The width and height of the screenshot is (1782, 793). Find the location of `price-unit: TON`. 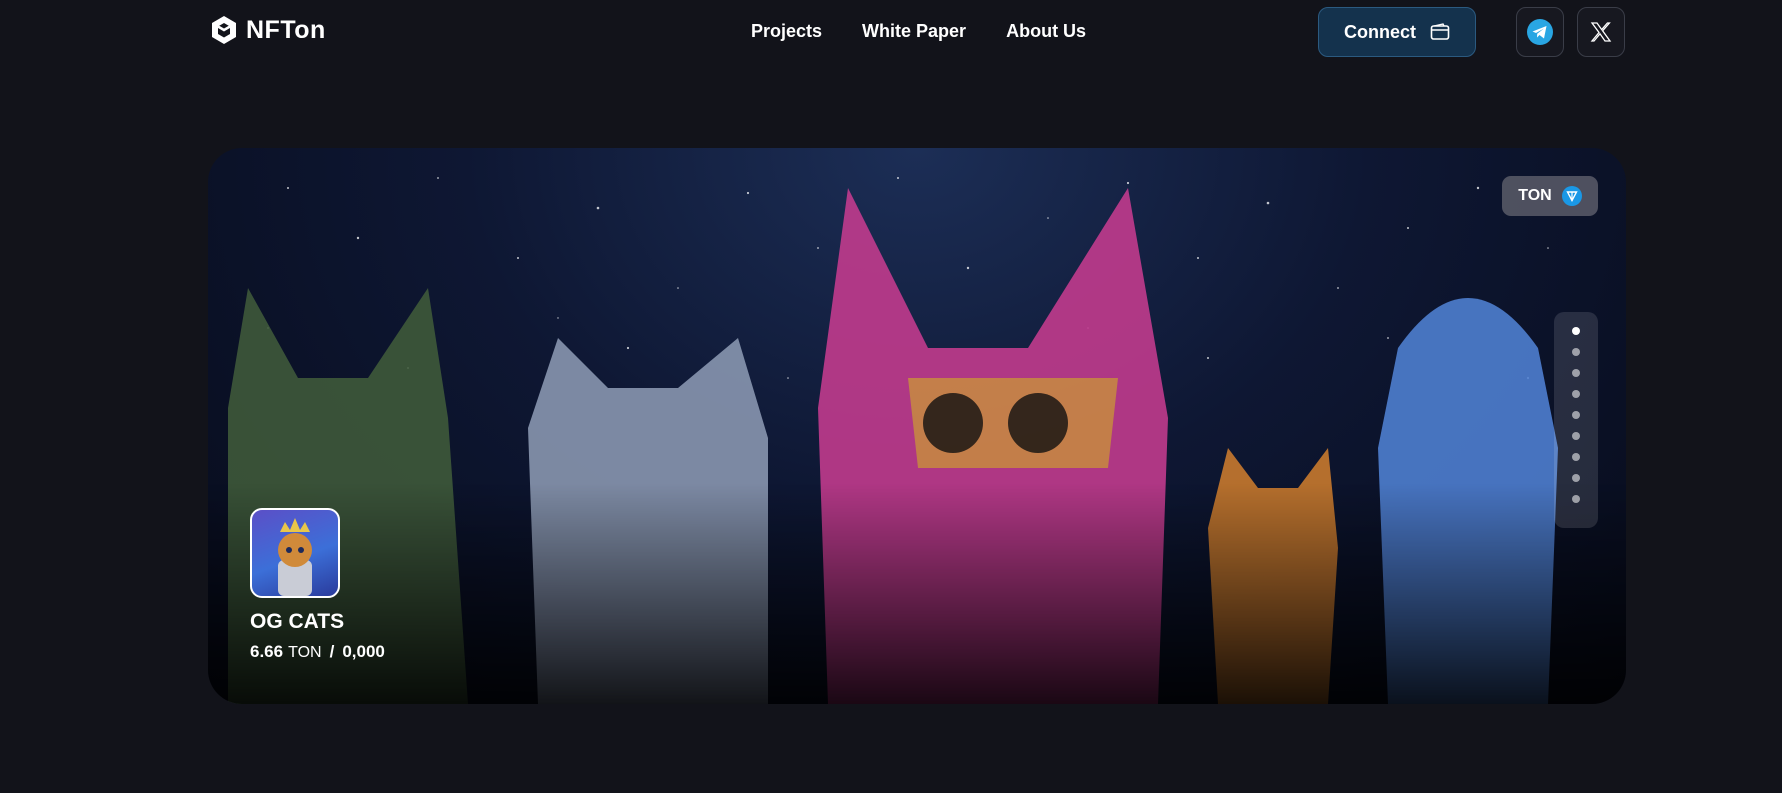

price-unit: TON is located at coordinates (305, 652).